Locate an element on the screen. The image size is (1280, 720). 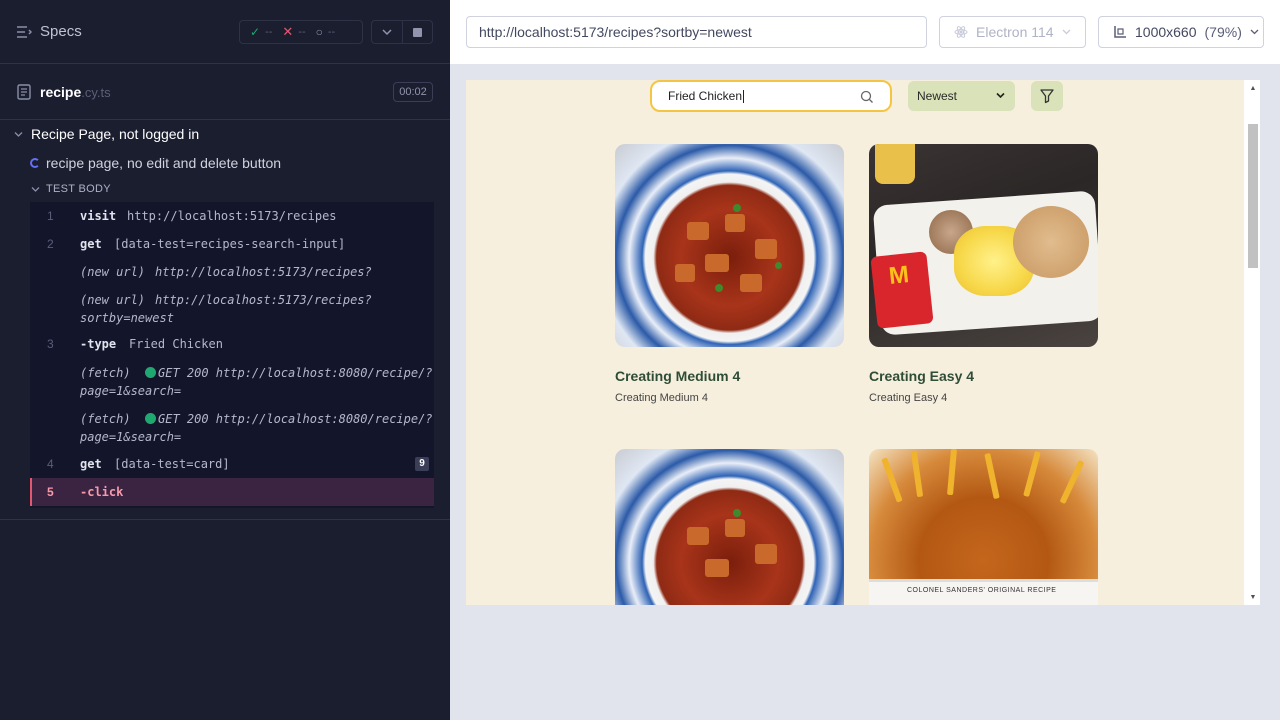
filter-icon is located at coordinates (1047, 96).